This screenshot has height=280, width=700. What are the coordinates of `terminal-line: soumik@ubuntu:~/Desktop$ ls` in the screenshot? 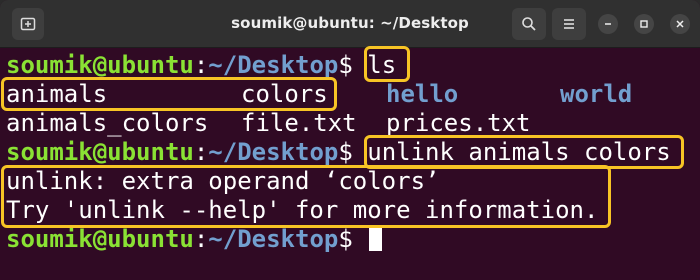 It's located at (353, 65).